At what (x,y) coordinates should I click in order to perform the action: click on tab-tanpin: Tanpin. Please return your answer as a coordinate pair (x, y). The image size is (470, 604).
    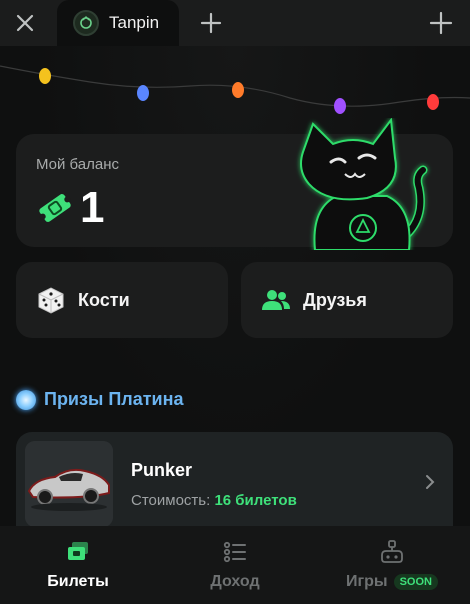
    Looking at the image, I should click on (118, 23).